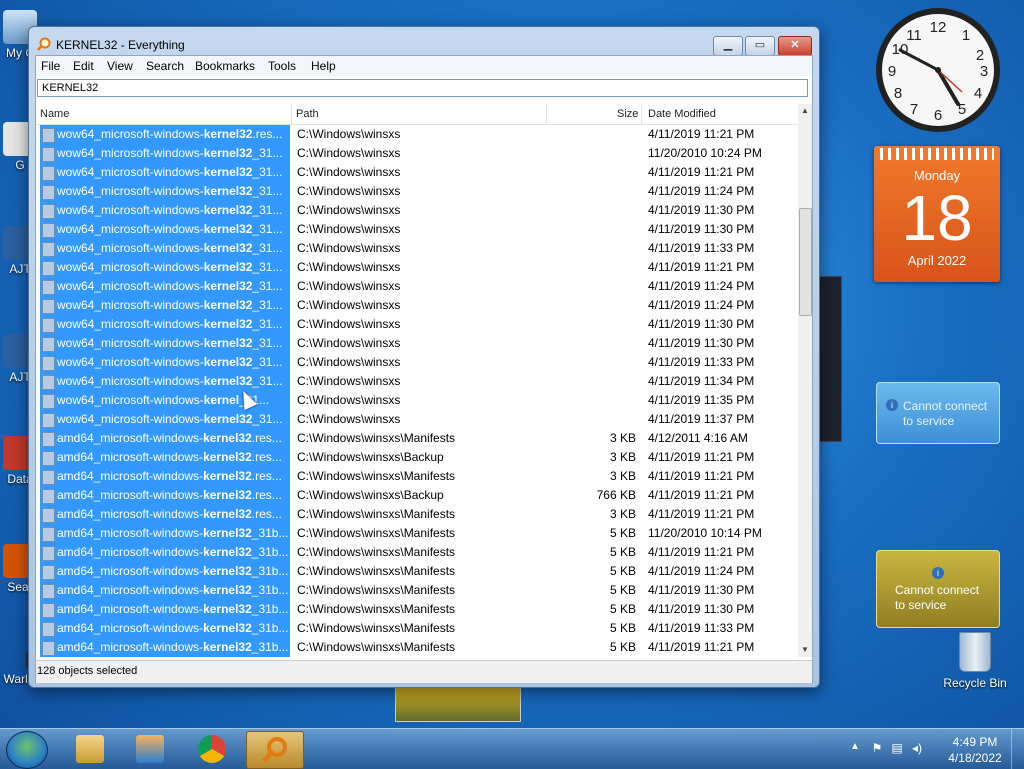 This screenshot has height=769, width=1024. Describe the element at coordinates (938, 589) in the screenshot. I see `feed-gadget: i Cannot connect to service` at that location.